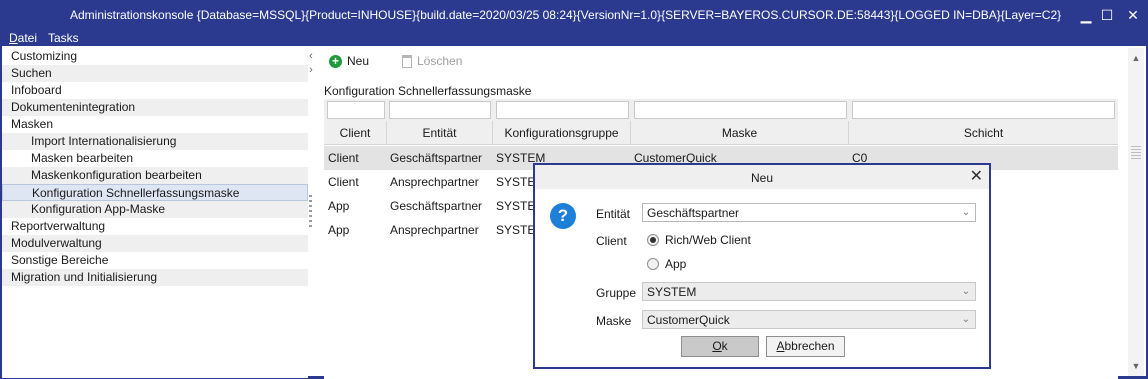  What do you see at coordinates (724, 346) in the screenshot?
I see `ok-button-rest: k` at bounding box center [724, 346].